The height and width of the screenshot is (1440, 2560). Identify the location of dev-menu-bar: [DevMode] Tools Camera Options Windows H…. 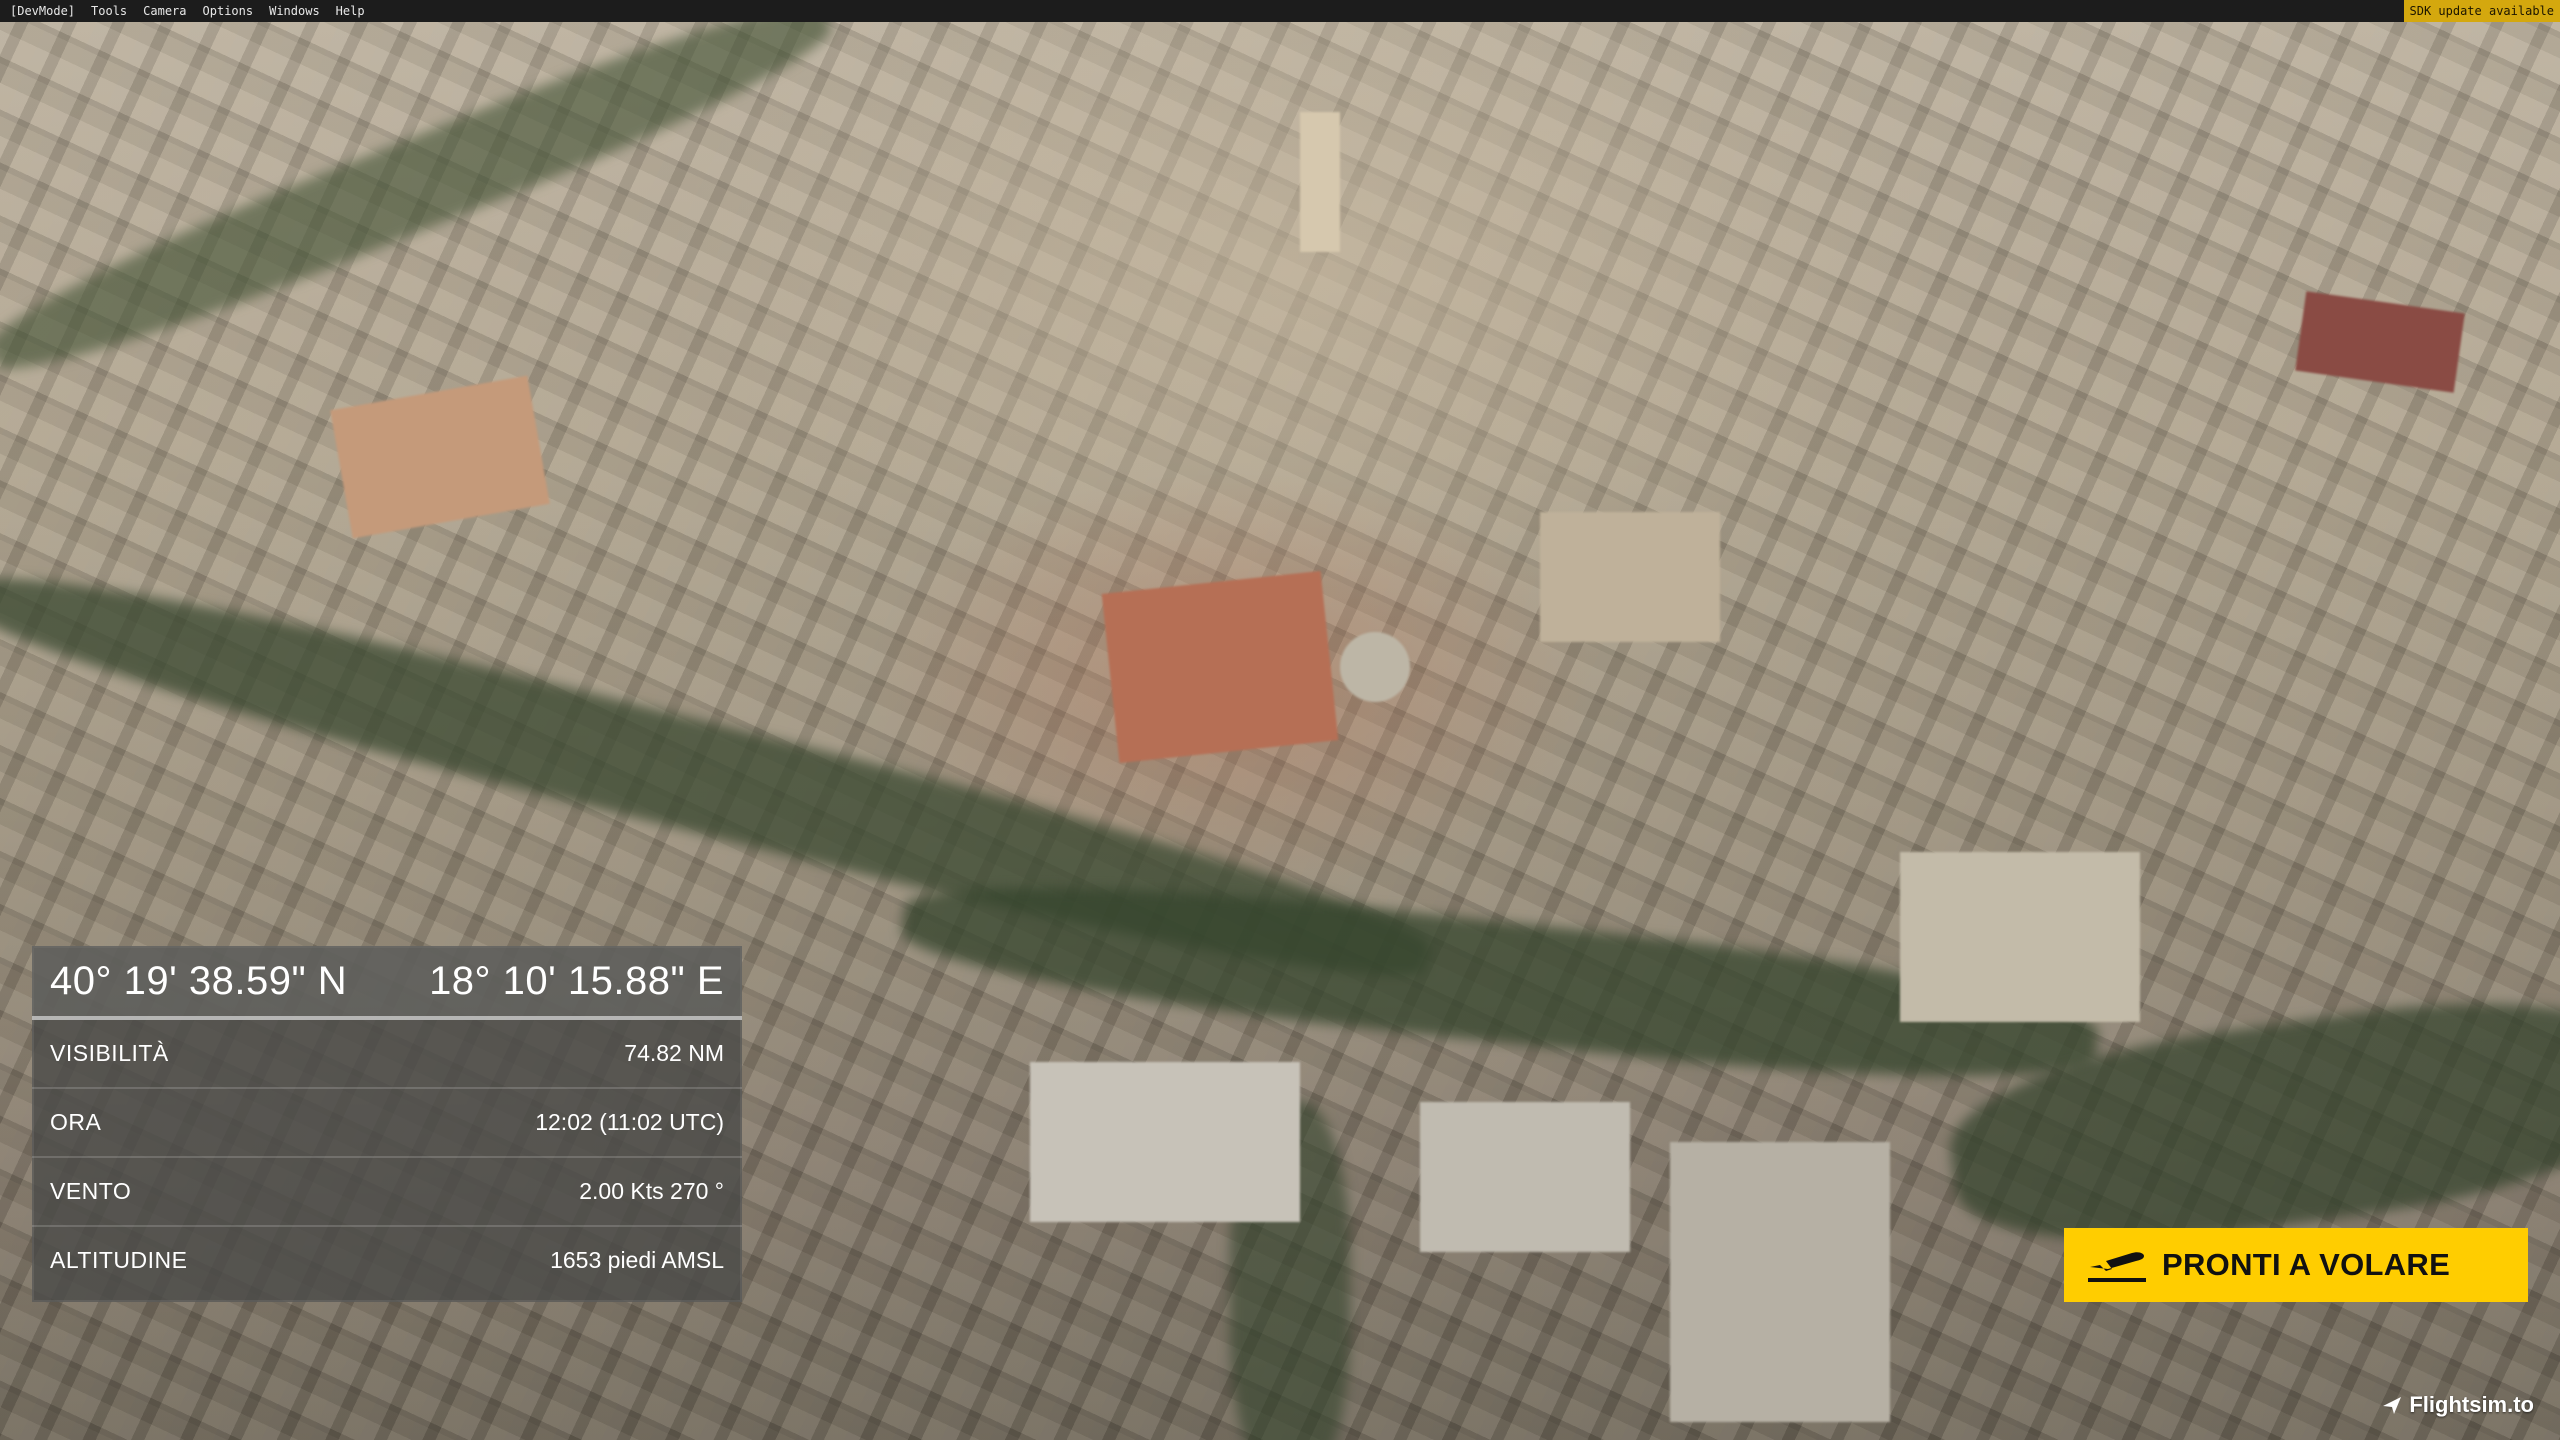
(1280, 11).